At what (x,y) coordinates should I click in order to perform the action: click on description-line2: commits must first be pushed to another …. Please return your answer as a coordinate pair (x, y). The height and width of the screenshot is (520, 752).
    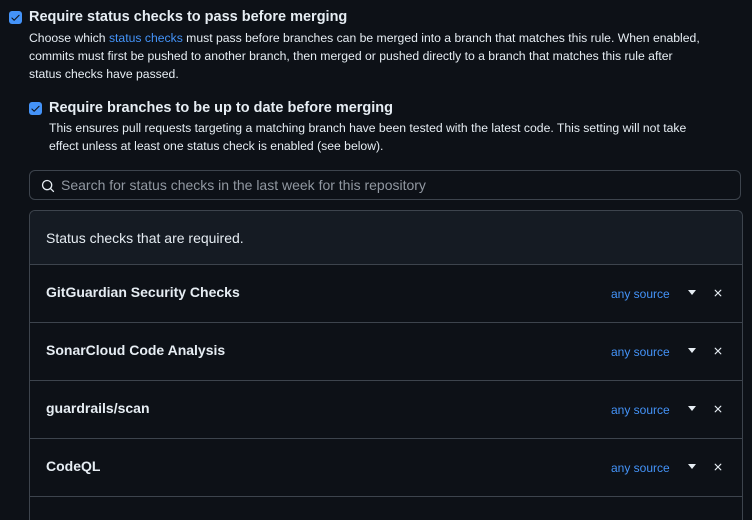
    Looking at the image, I should click on (351, 56).